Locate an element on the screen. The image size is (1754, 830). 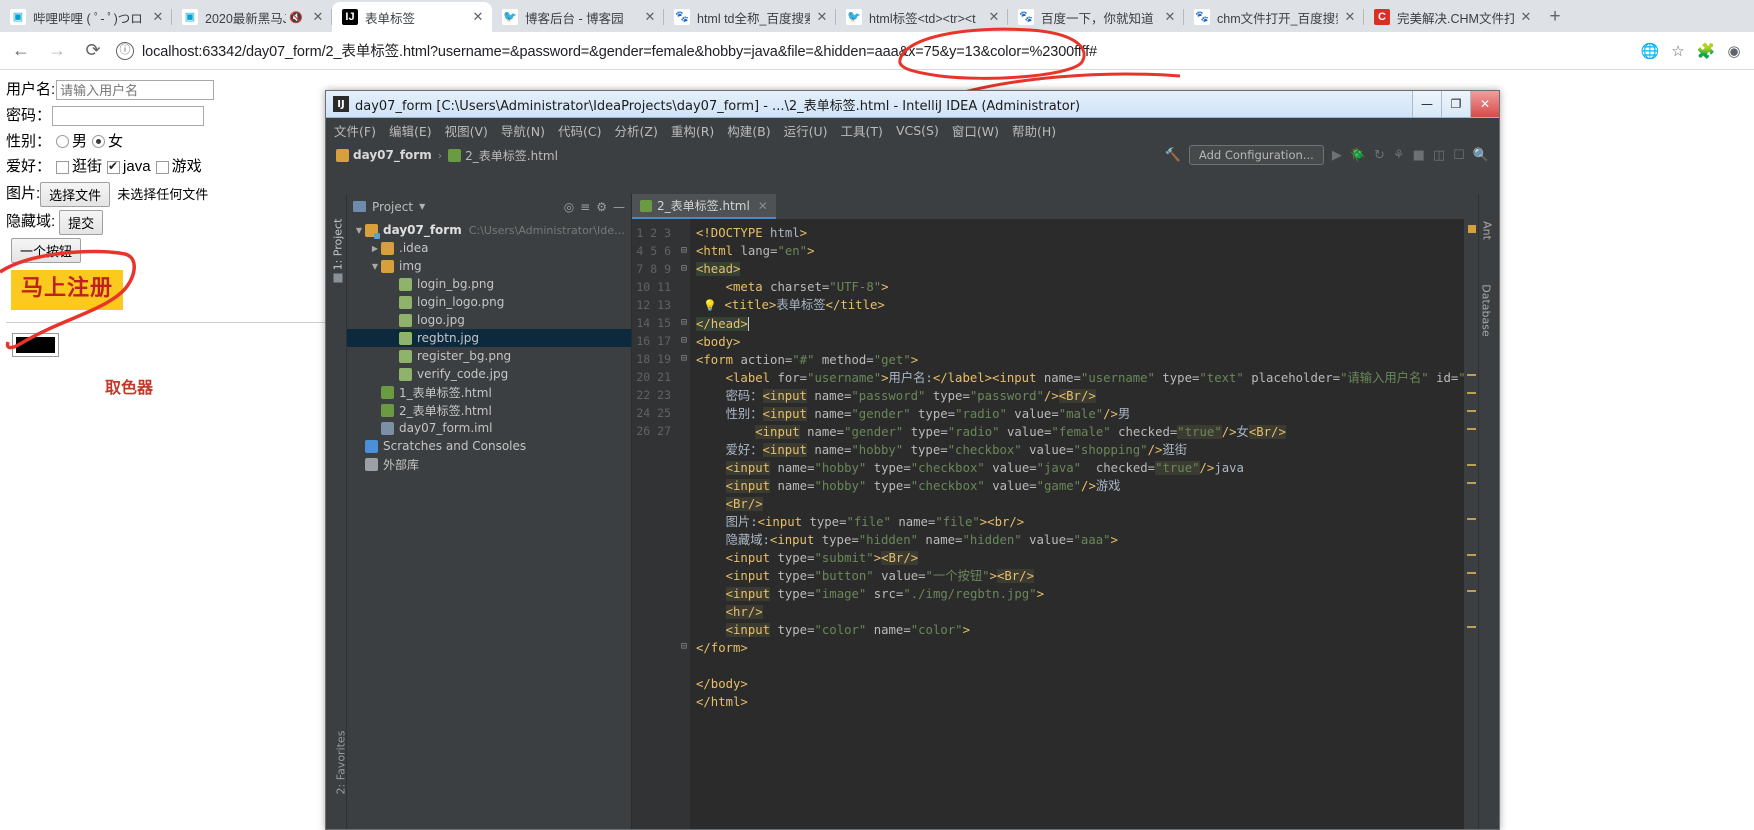
inspection-status-icon is located at coordinates (1472, 229).